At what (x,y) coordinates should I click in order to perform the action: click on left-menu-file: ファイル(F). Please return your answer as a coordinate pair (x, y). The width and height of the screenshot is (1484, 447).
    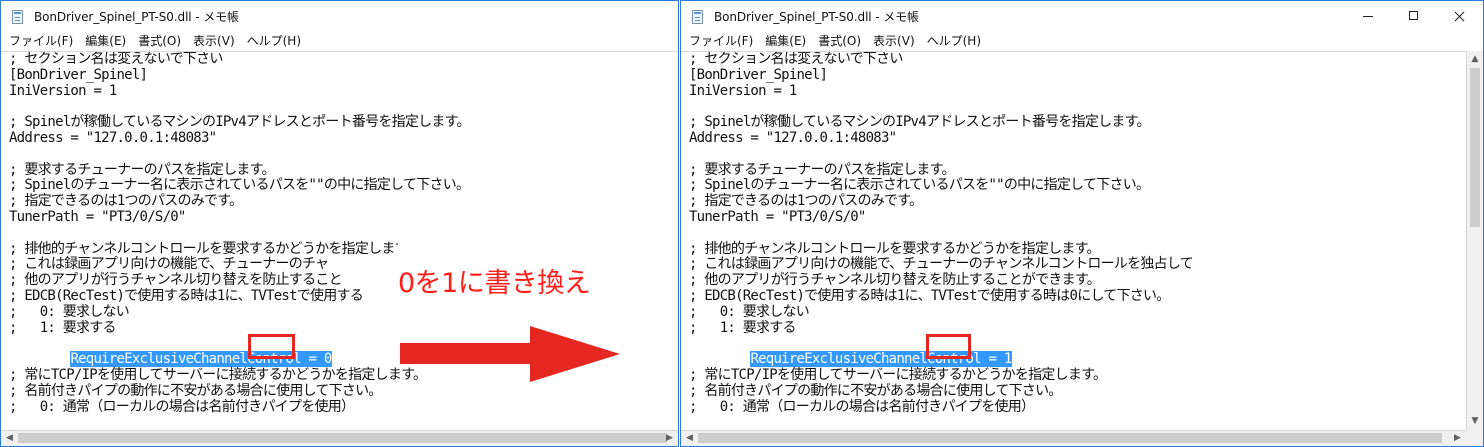
    Looking at the image, I should click on (40, 41).